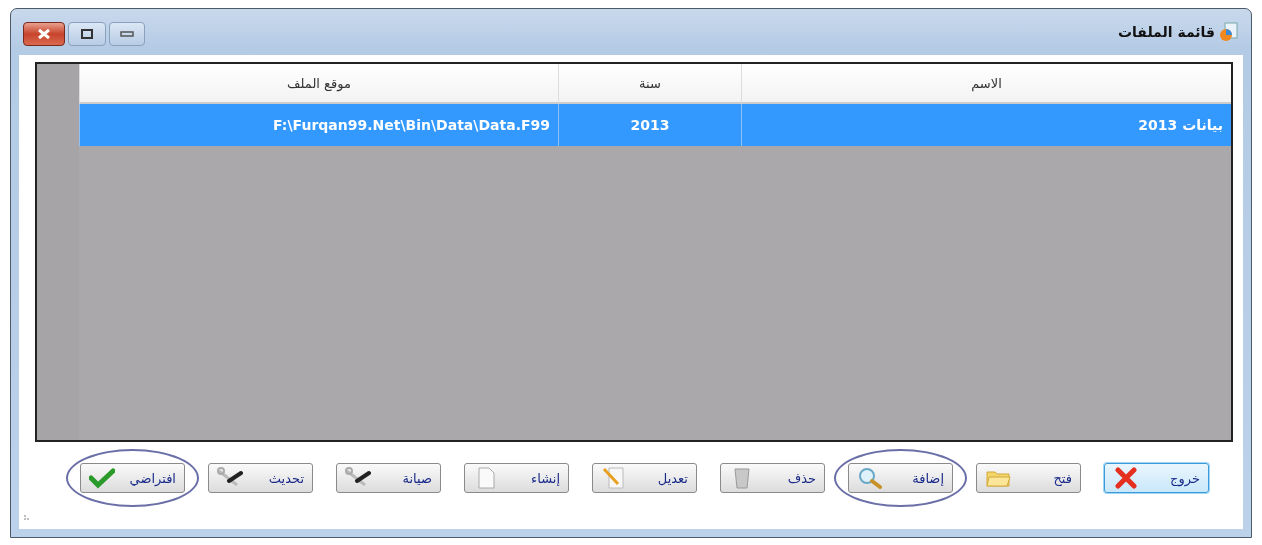 Image resolution: width=1262 pixels, height=545 pixels. I want to click on column-header: الاسم, so click(986, 84).